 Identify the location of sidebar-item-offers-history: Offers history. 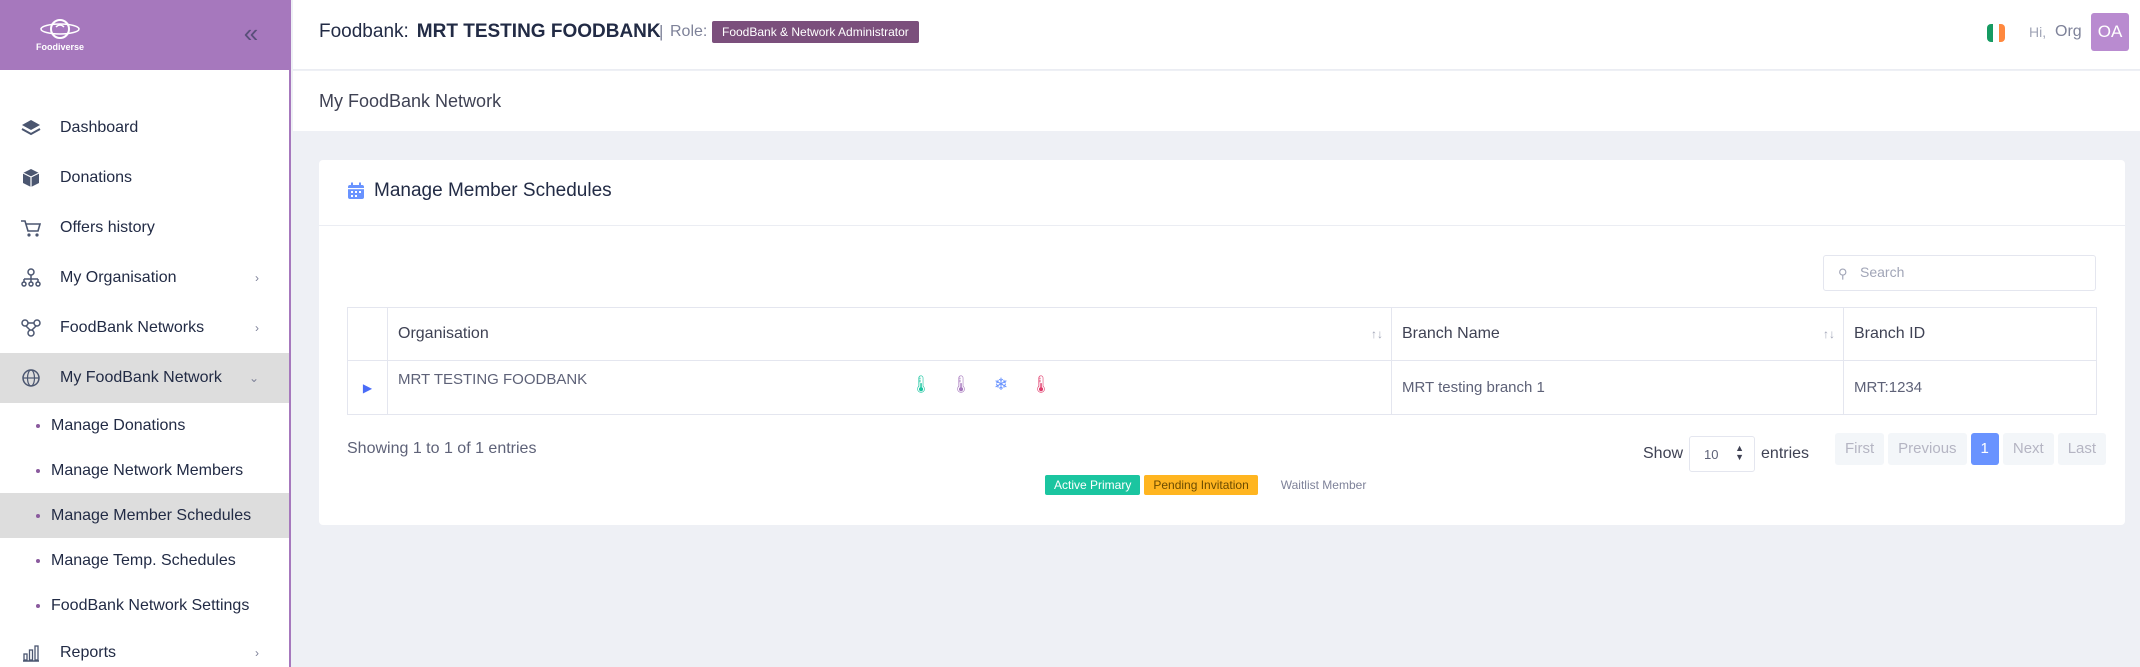
(144, 228).